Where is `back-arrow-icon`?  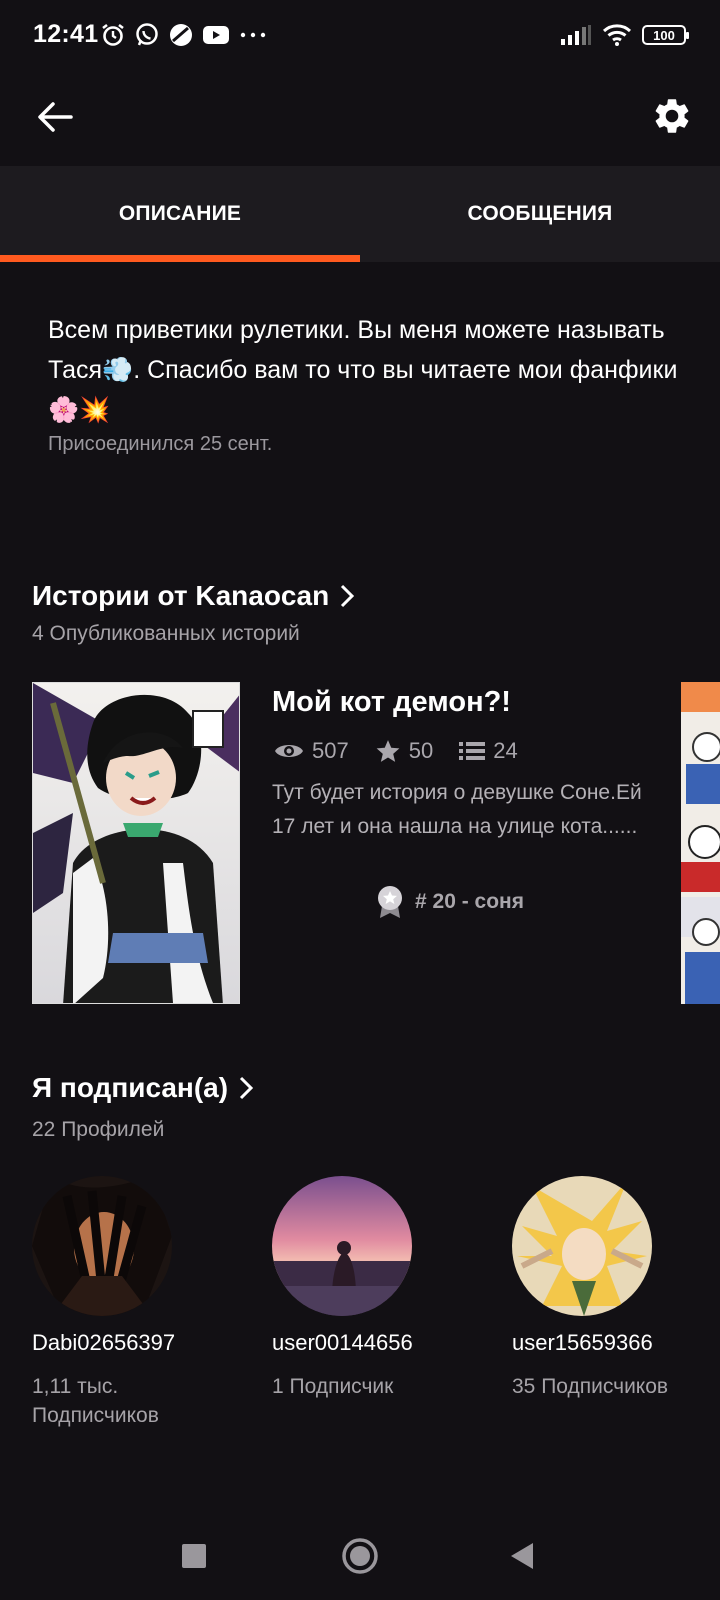
back-arrow-icon is located at coordinates (55, 117).